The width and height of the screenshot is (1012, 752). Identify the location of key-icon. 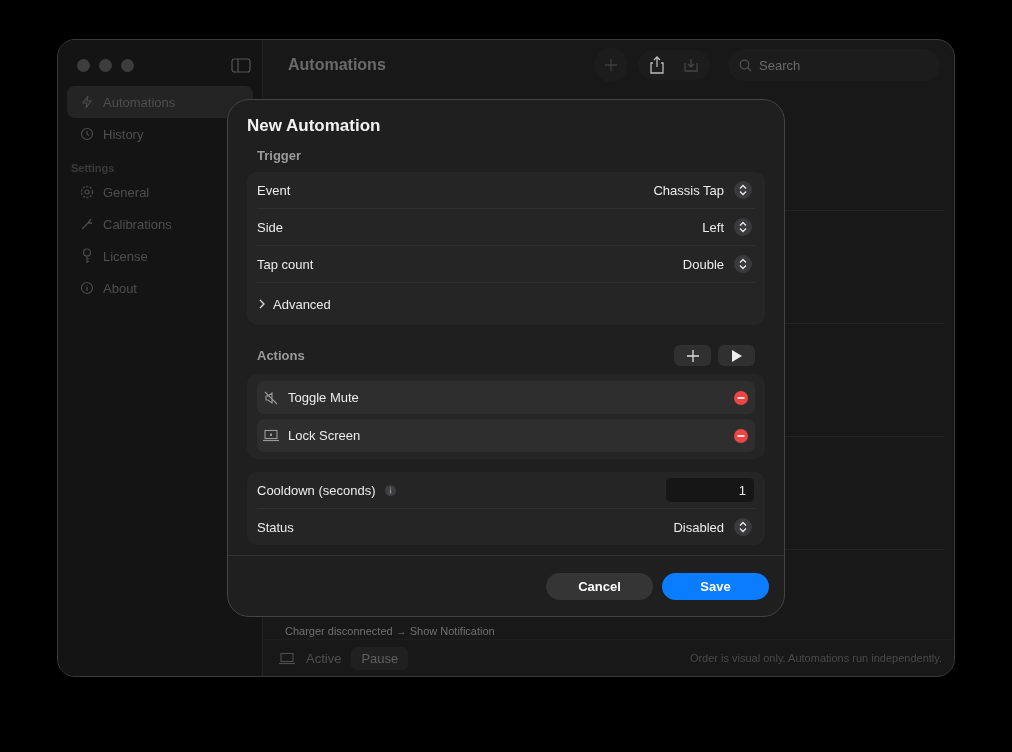
(86, 256).